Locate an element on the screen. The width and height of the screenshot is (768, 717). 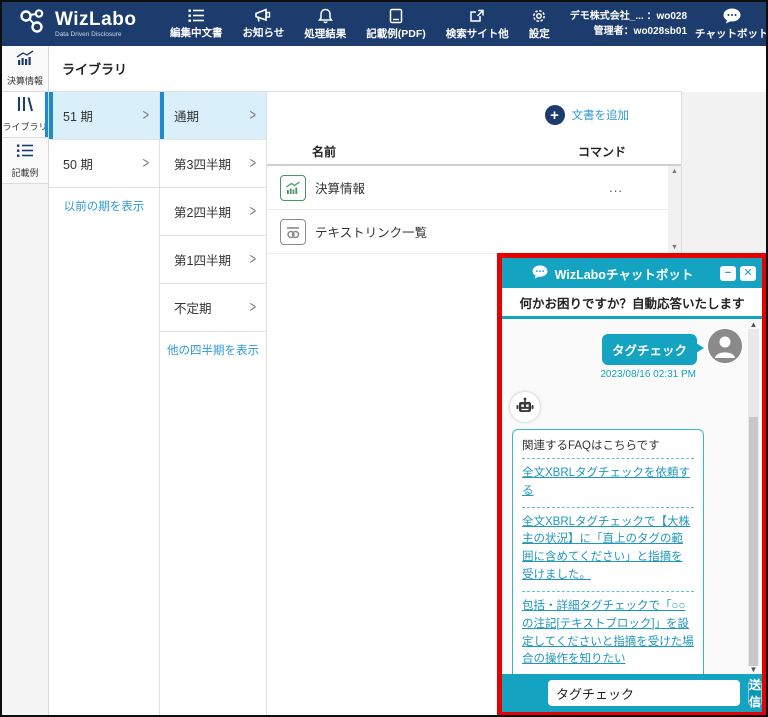
user-avatar is located at coordinates (725, 346).